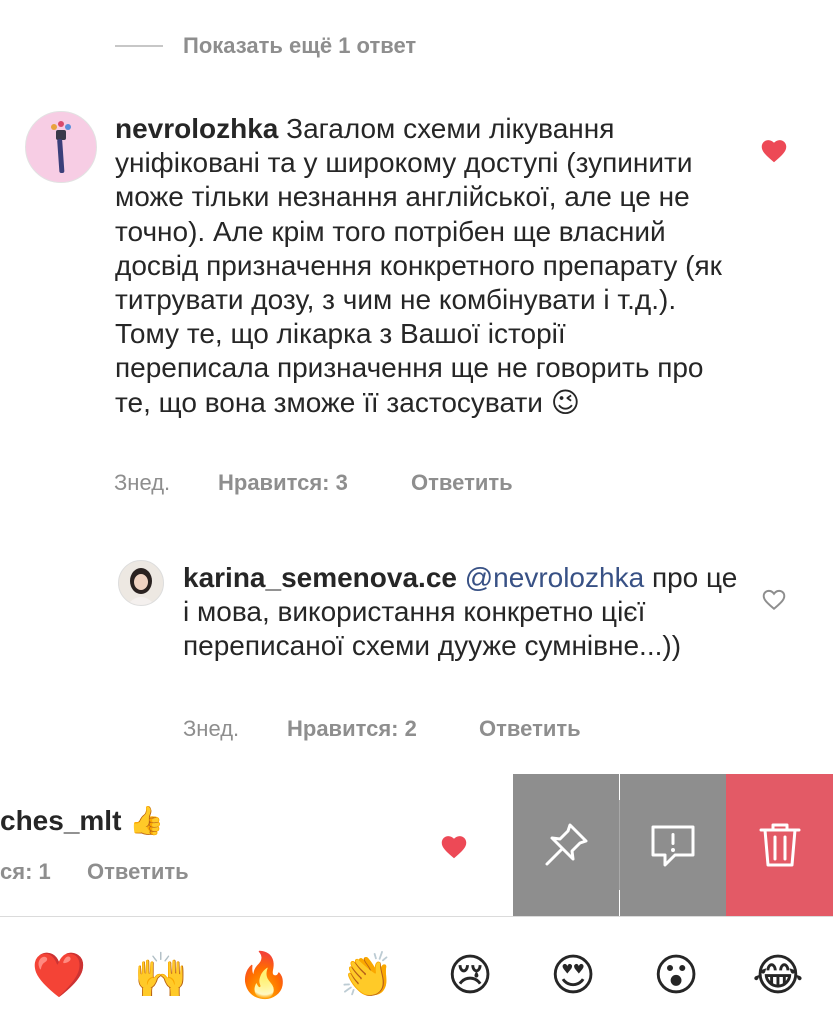  What do you see at coordinates (264, 976) in the screenshot?
I see `emoji-fire-button: 🔥` at bounding box center [264, 976].